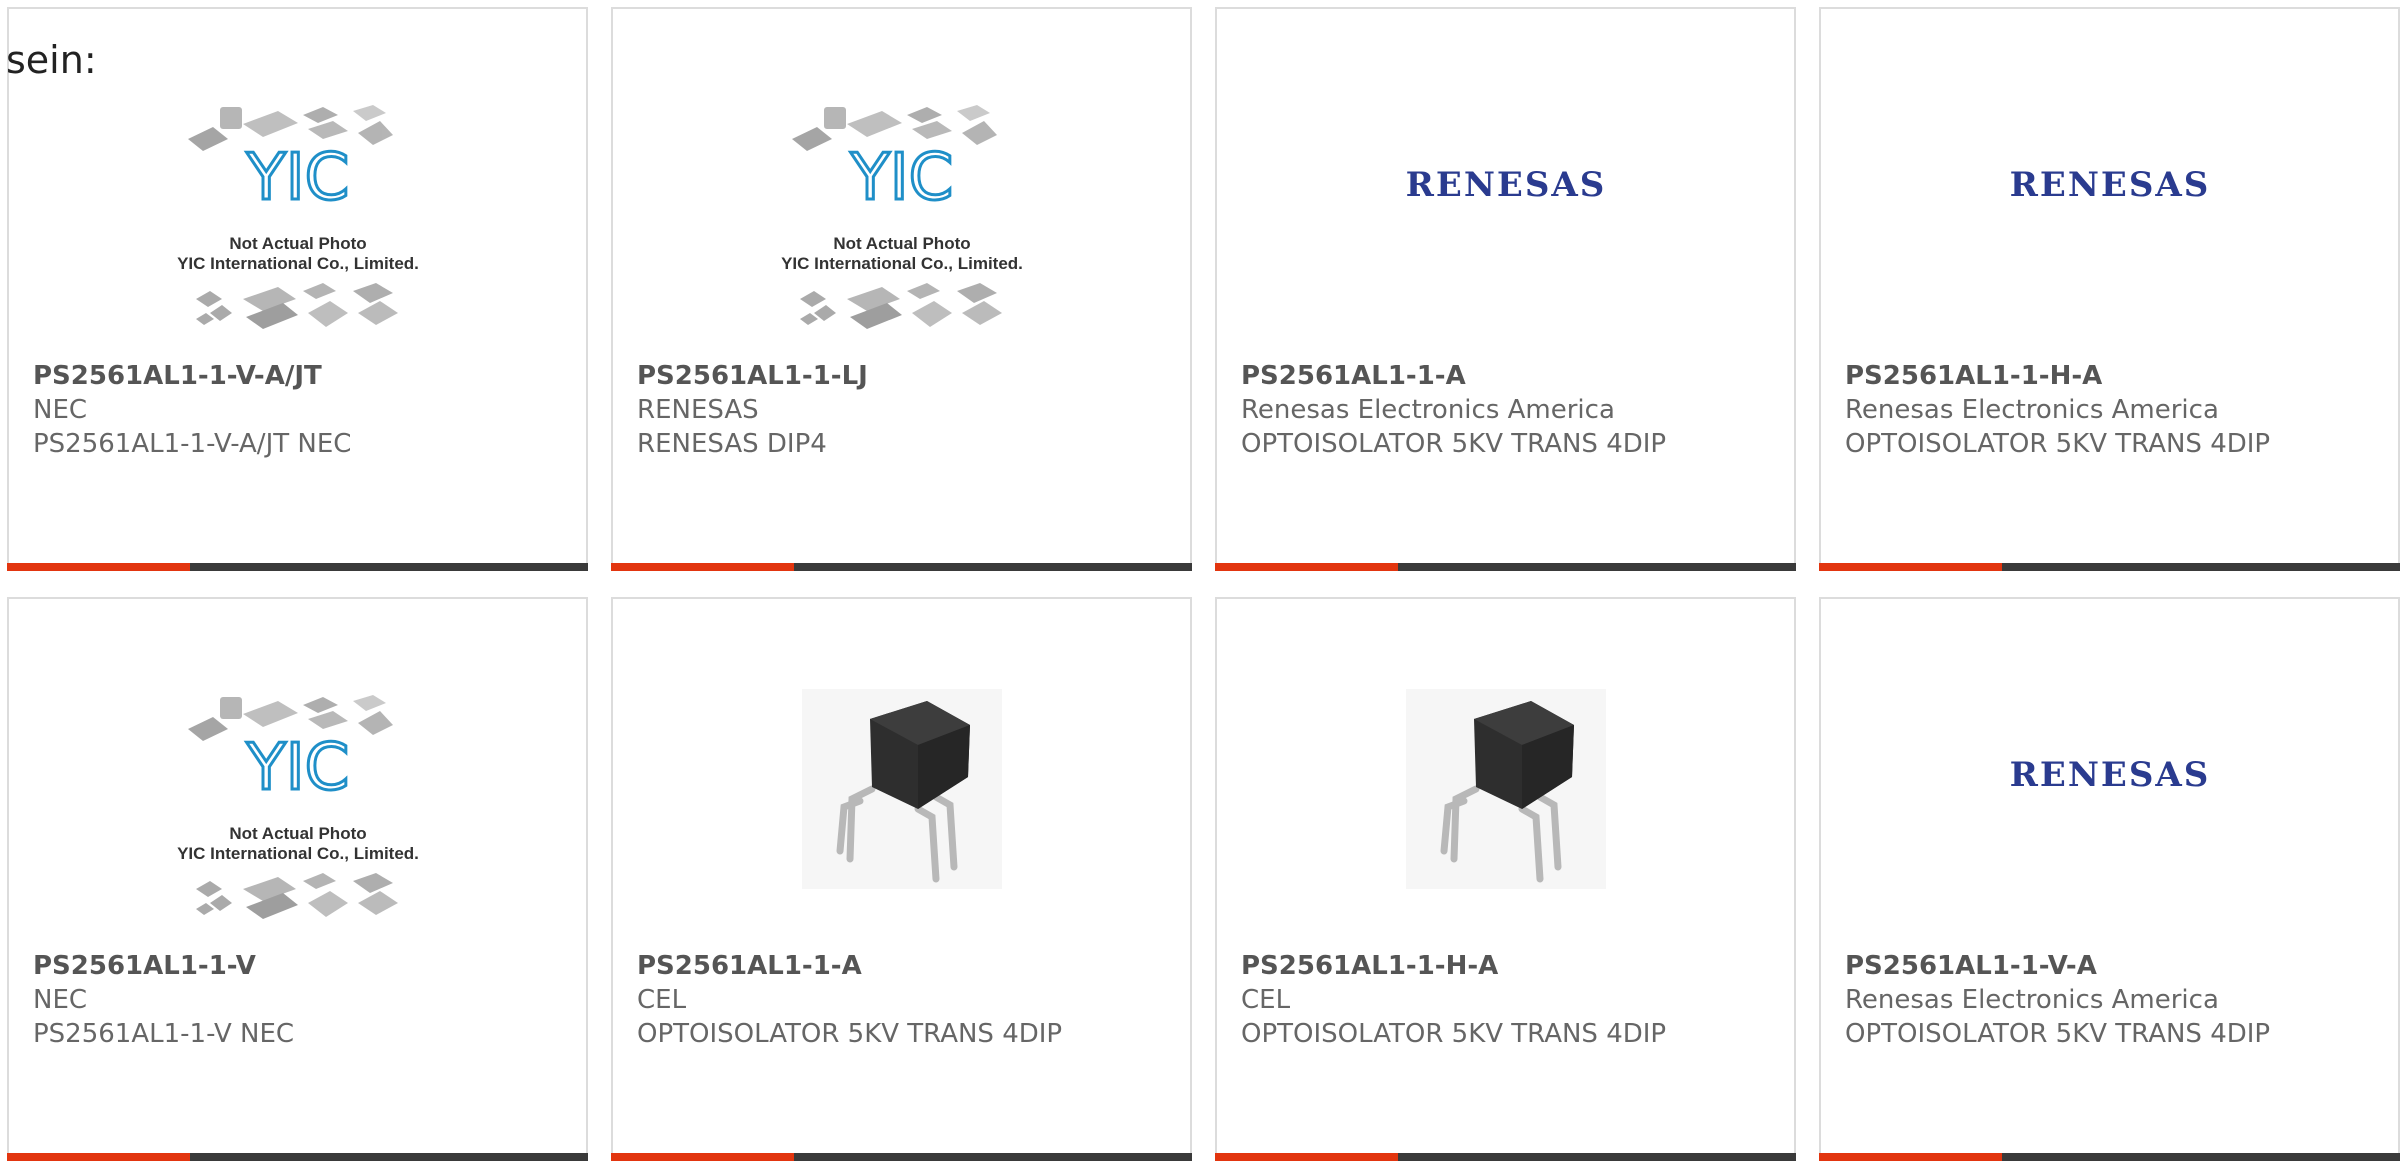  What do you see at coordinates (51, 60) in the screenshot?
I see `intro-text: sein:` at bounding box center [51, 60].